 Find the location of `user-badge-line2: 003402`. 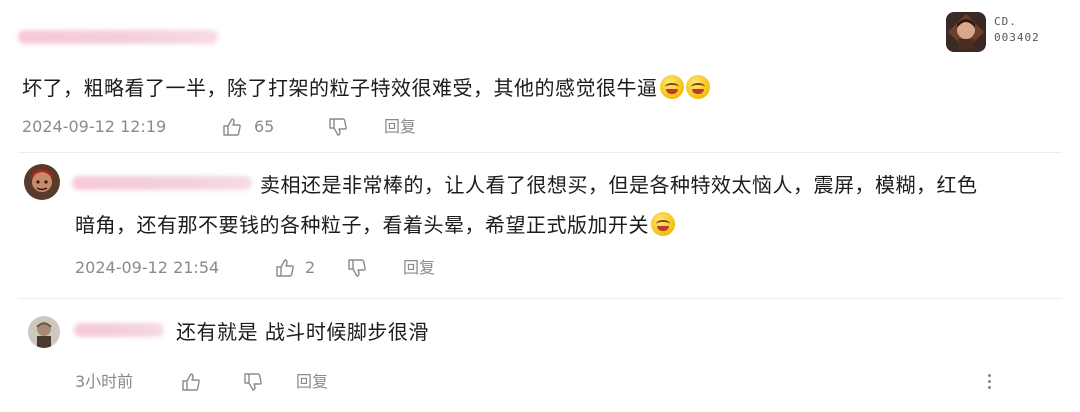

user-badge-line2: 003402 is located at coordinates (1017, 37).